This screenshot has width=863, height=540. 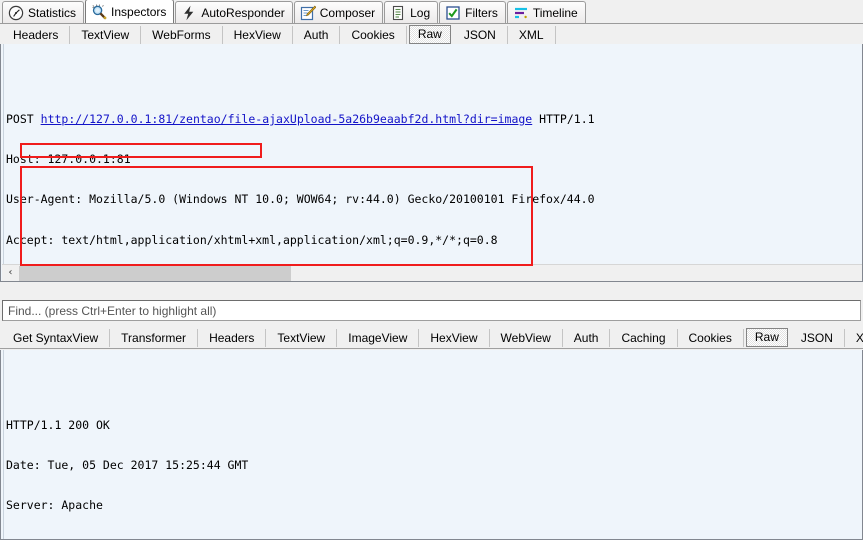 I want to click on inspectors-icon, so click(x=99, y=12).